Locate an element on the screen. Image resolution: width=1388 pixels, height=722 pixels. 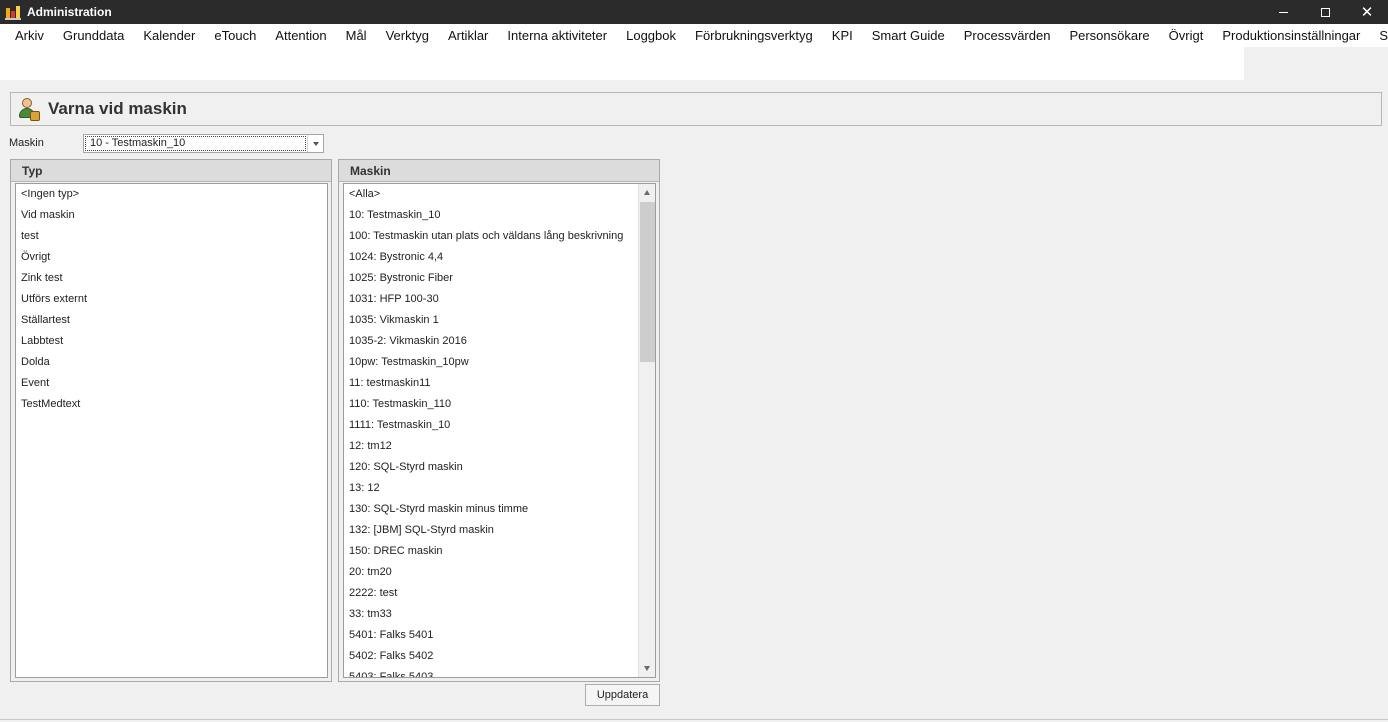
chevron-down-icon is located at coordinates (315, 143).